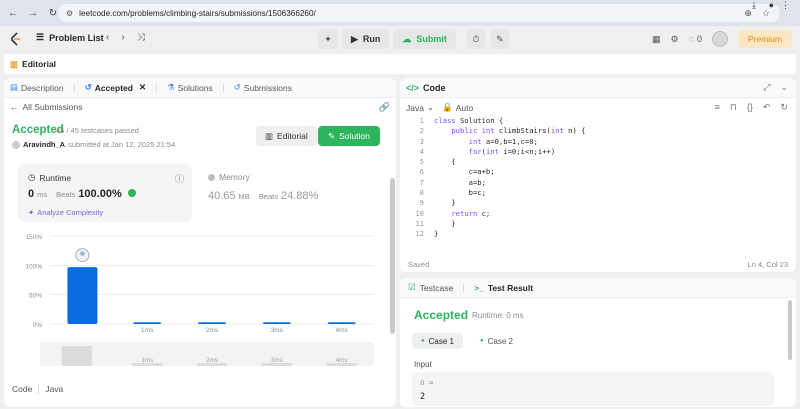 The image size is (800, 409). I want to click on bookmark-icon: ⊓, so click(733, 107).